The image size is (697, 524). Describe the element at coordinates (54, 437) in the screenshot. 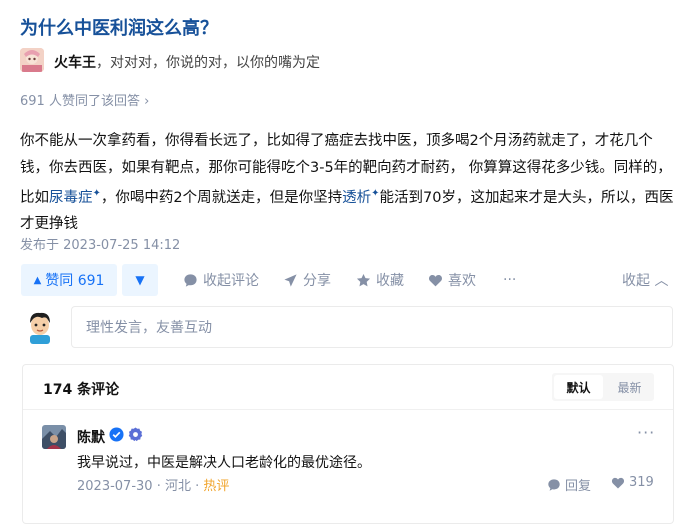

I see `comment-author-avatar` at that location.